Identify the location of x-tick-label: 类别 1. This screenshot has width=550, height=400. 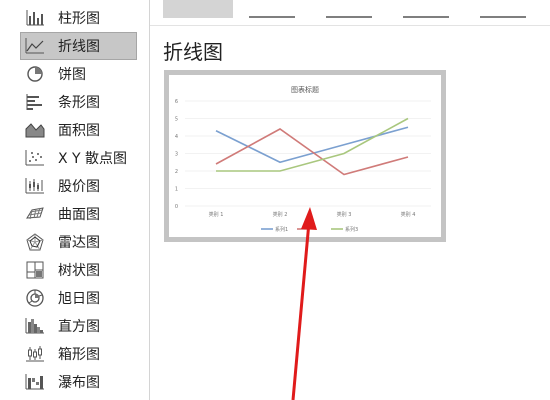
(216, 214).